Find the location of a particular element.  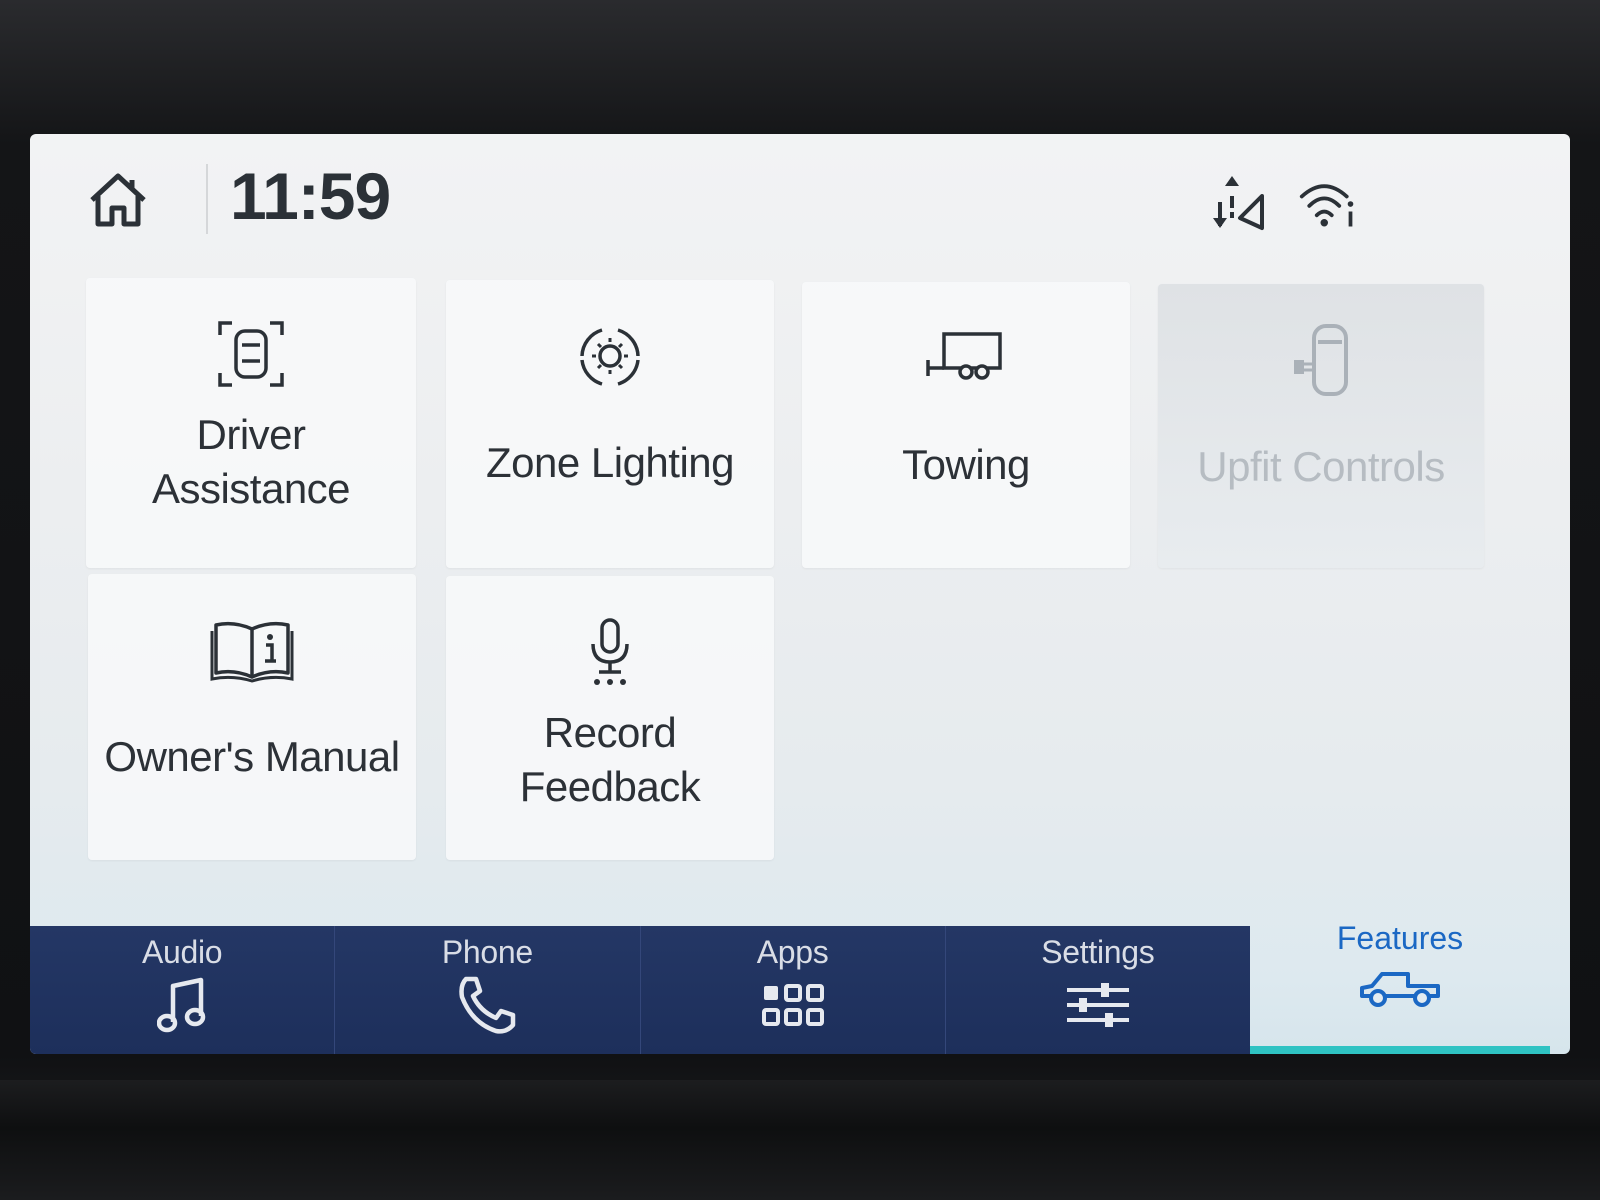

phone-handset-icon is located at coordinates (487, 1005).